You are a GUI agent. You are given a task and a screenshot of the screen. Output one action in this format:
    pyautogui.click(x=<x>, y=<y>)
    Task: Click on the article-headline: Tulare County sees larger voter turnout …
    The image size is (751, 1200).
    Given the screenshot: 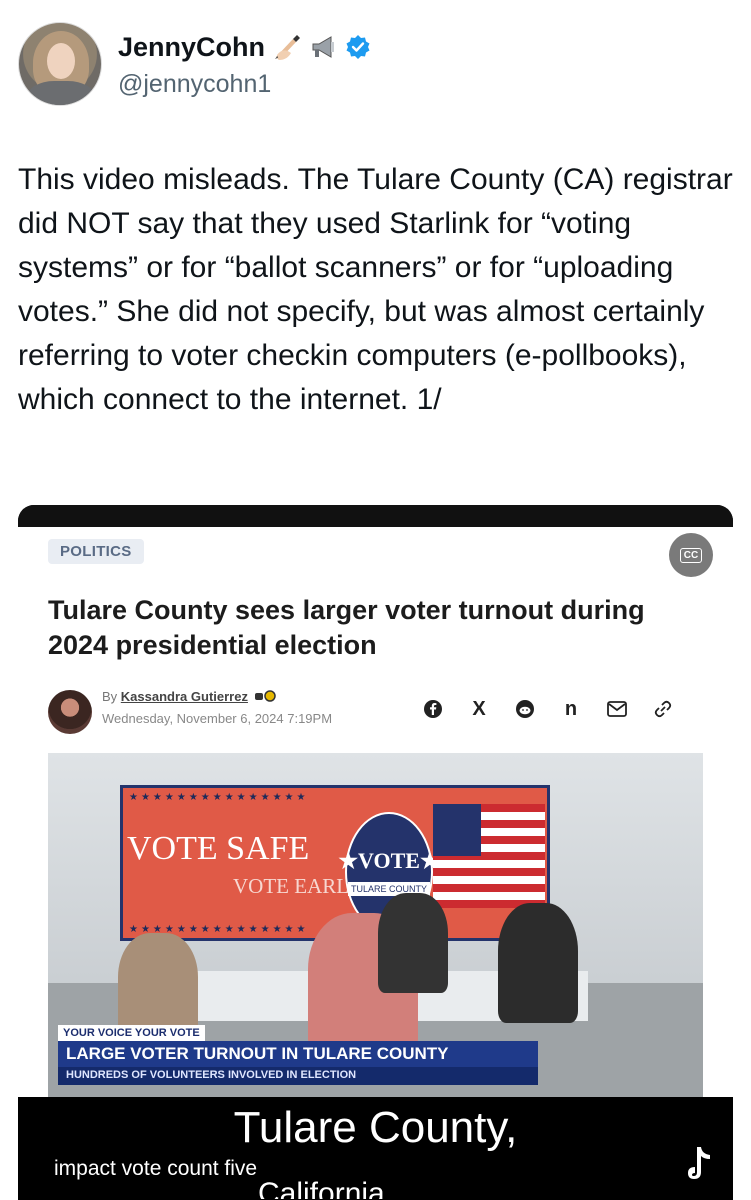 What is the action you would take?
    pyautogui.click(x=346, y=627)
    